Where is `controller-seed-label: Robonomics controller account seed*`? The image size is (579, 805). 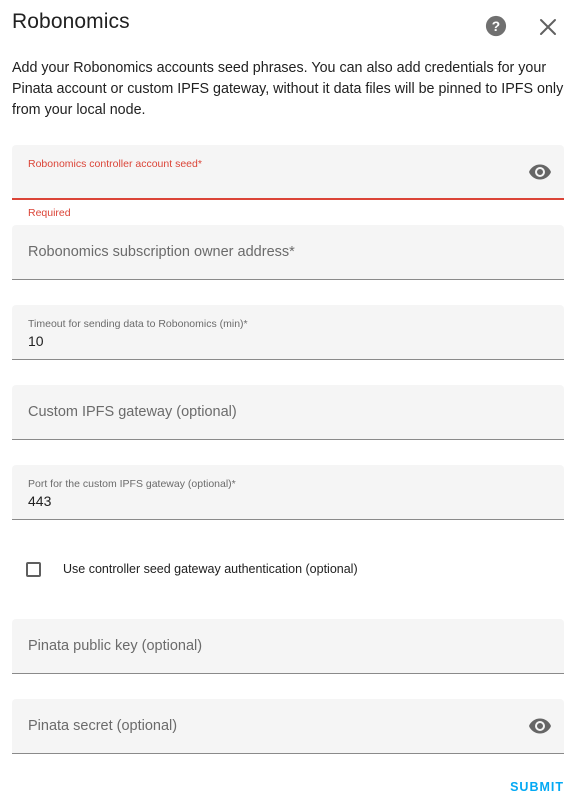 controller-seed-label: Robonomics controller account seed* is located at coordinates (115, 164).